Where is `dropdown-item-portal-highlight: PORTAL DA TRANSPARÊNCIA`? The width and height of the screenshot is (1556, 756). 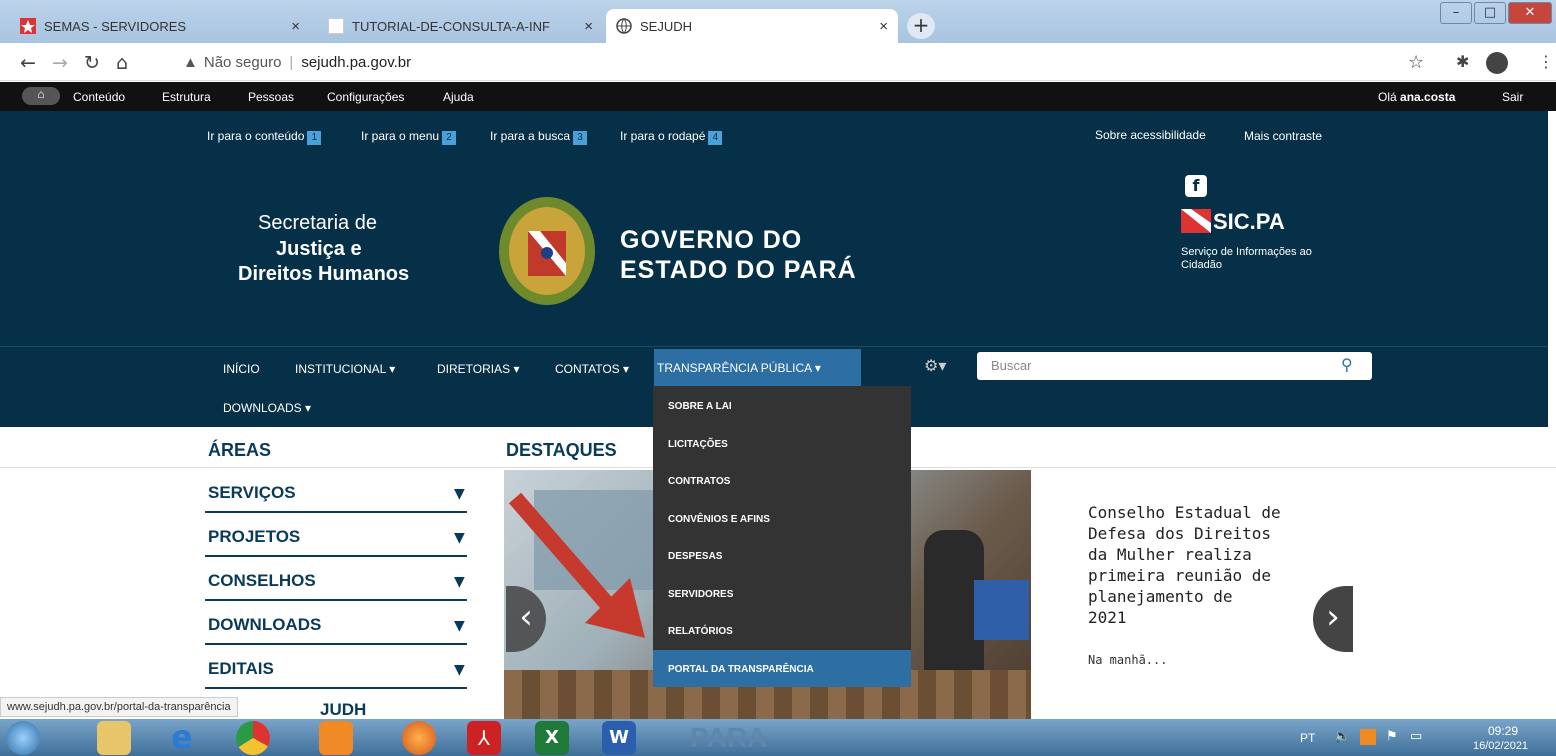
dropdown-item-portal-highlight: PORTAL DA TRANSPARÊNCIA is located at coordinates (782, 668).